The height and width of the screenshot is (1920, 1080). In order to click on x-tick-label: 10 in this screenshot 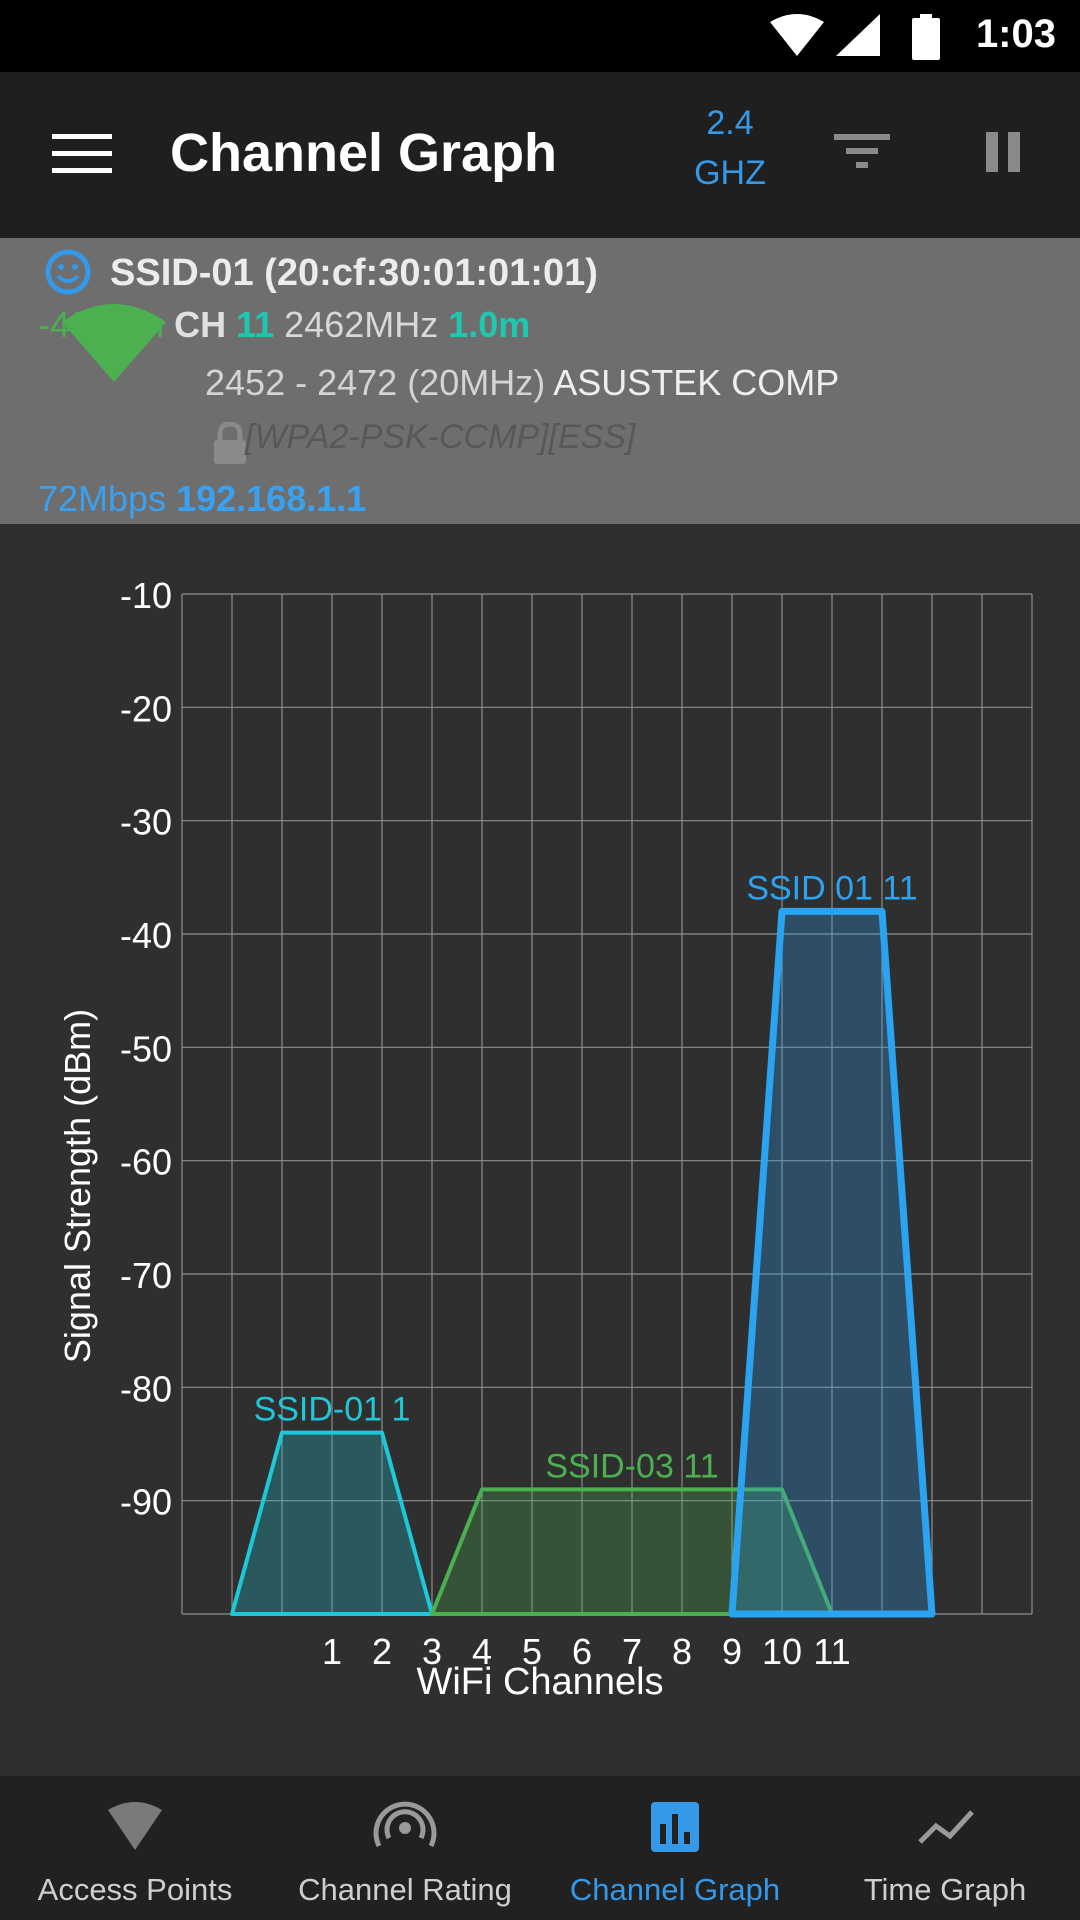, I will do `click(782, 1651)`.